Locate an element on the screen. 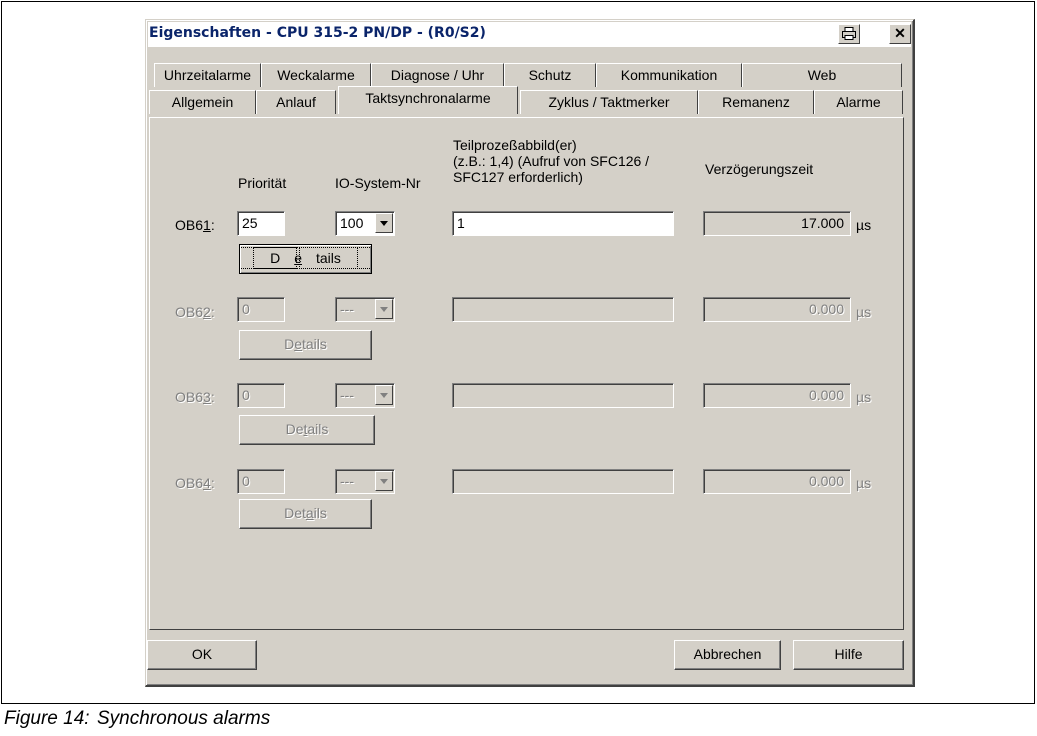 This screenshot has width=1037, height=736. tab-weckalarme: Weckalarme is located at coordinates (316, 75).